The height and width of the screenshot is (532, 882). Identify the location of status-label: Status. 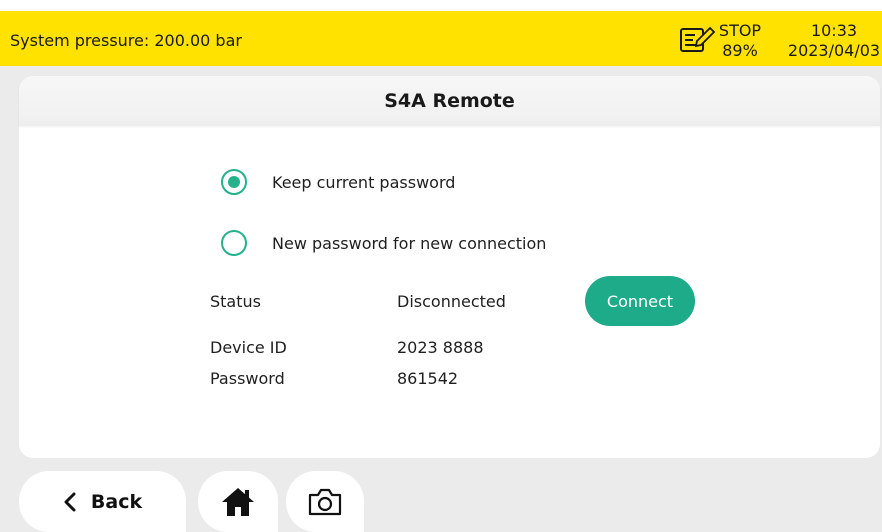
(235, 301).